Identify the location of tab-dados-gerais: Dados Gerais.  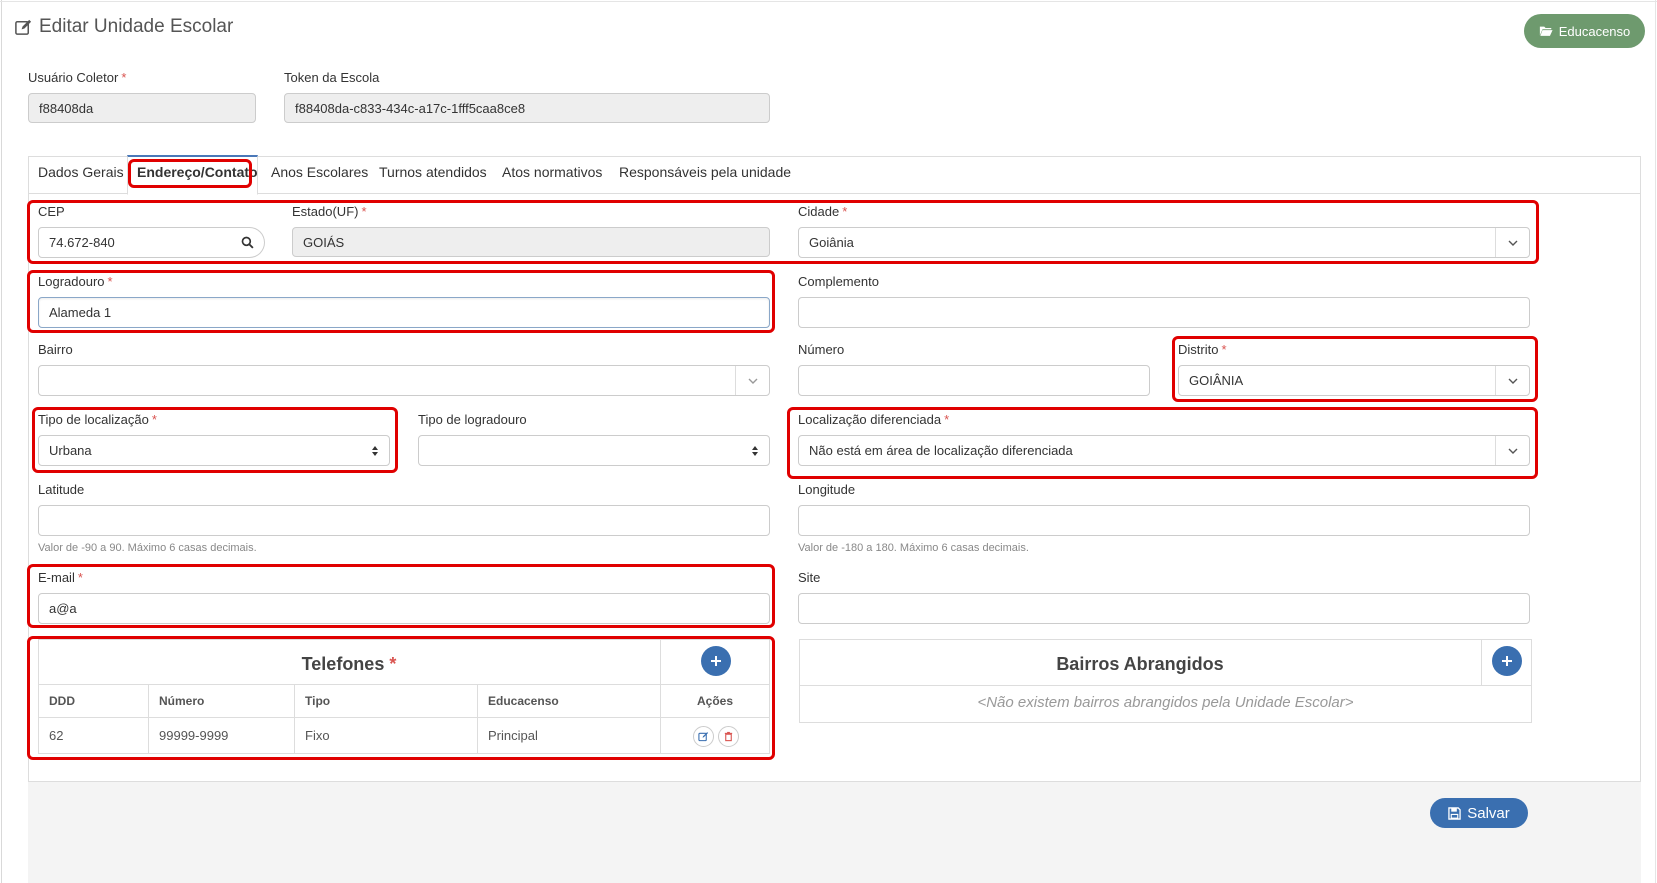
(81, 174).